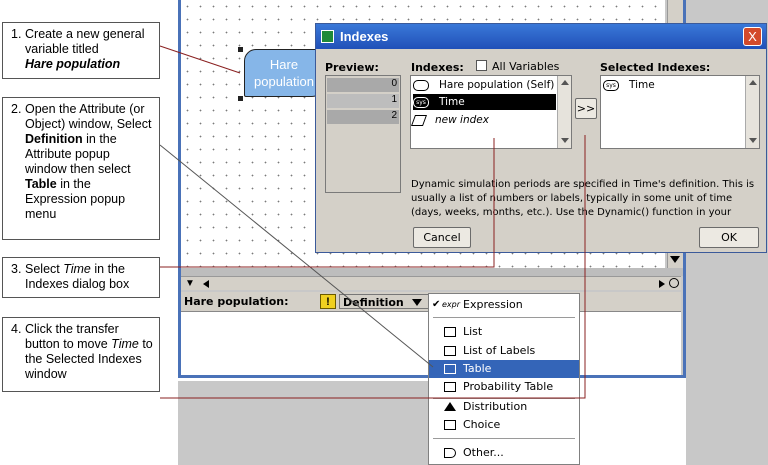 Image resolution: width=768 pixels, height=465 pixels. Describe the element at coordinates (352, 67) in the screenshot. I see `preview-label: Preview:` at that location.